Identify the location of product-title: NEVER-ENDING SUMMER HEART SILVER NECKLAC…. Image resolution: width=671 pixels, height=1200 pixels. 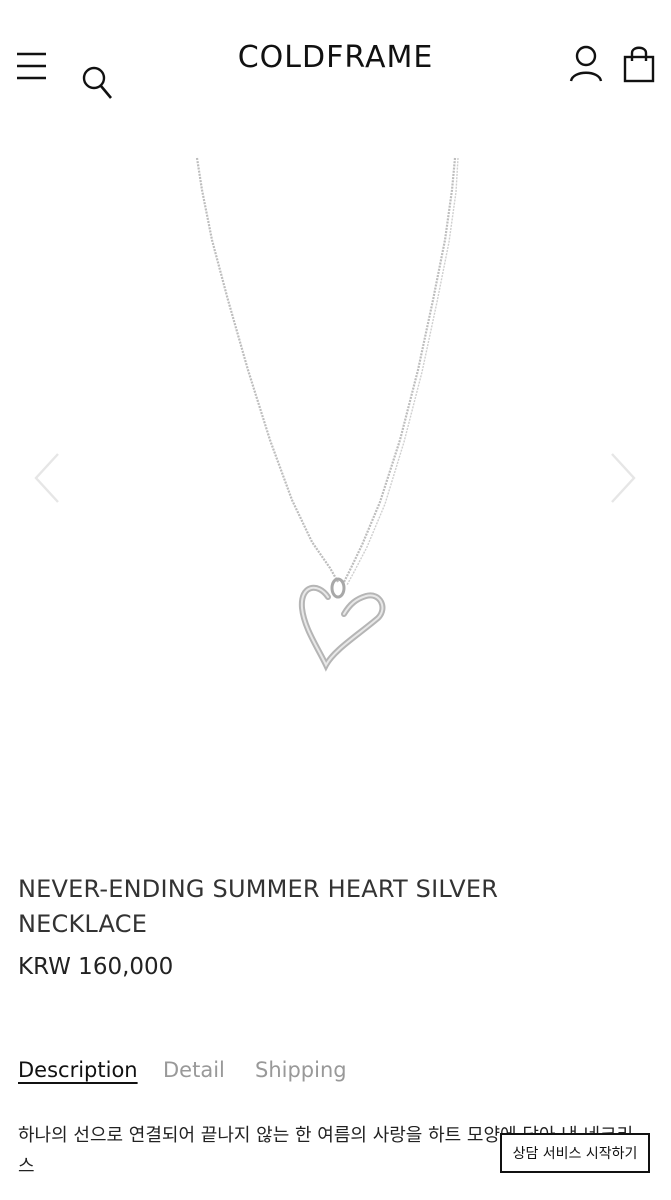
(258, 906).